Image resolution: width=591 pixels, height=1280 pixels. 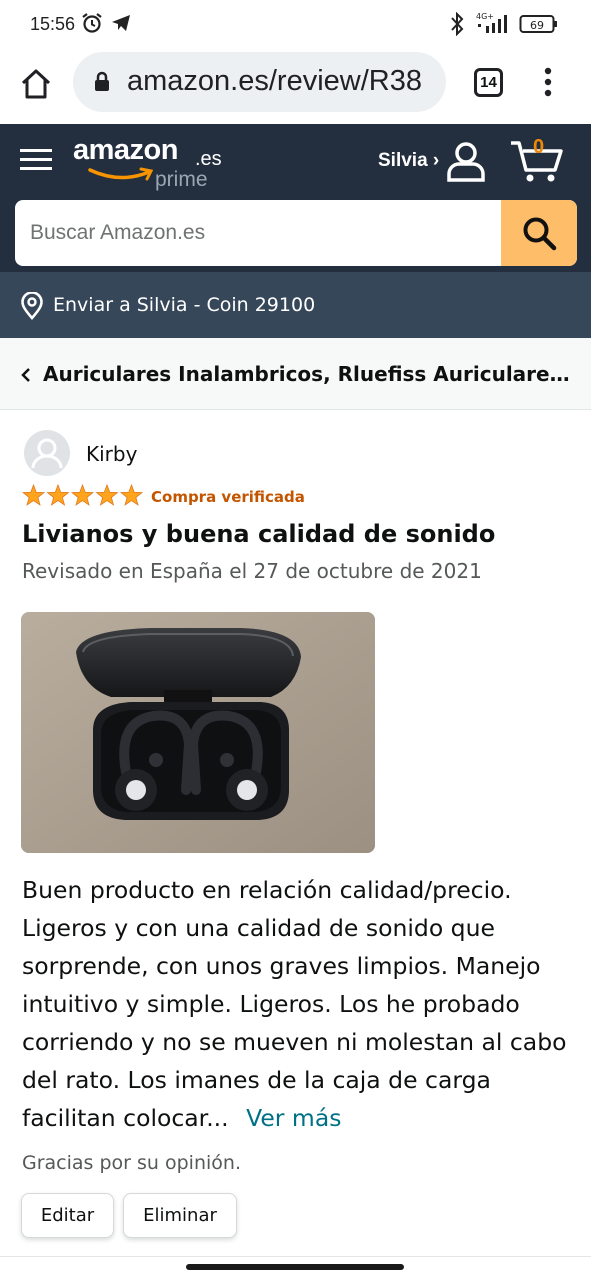 I want to click on logo-prime: prime, so click(x=181, y=179).